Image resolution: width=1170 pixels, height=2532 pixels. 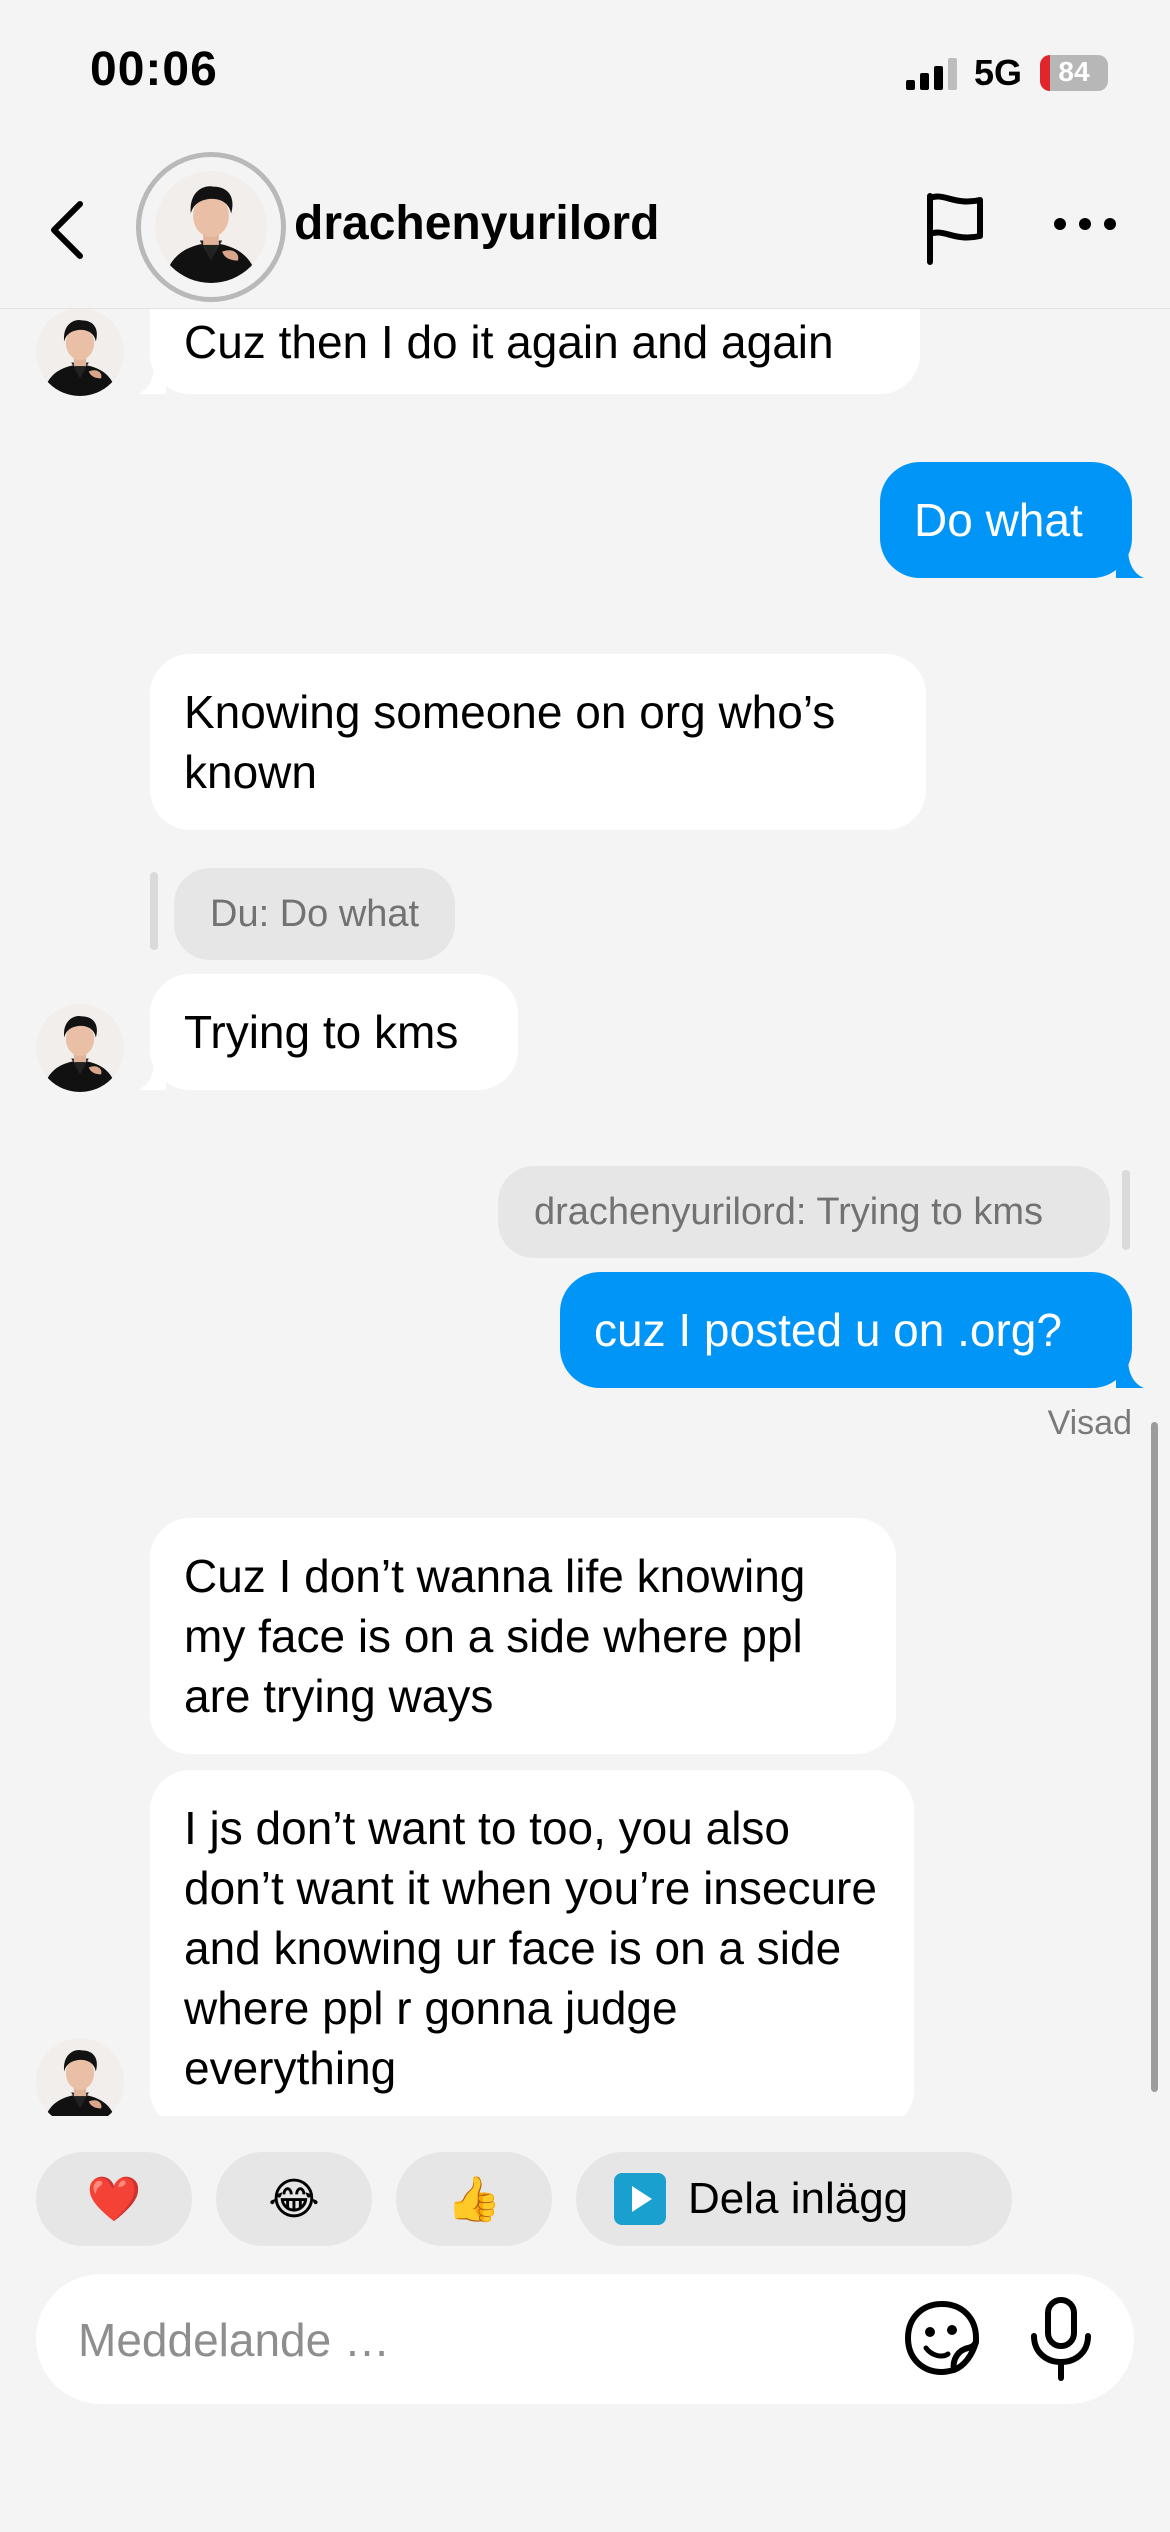 I want to click on reply-preview: Du: Do what, so click(x=315, y=914).